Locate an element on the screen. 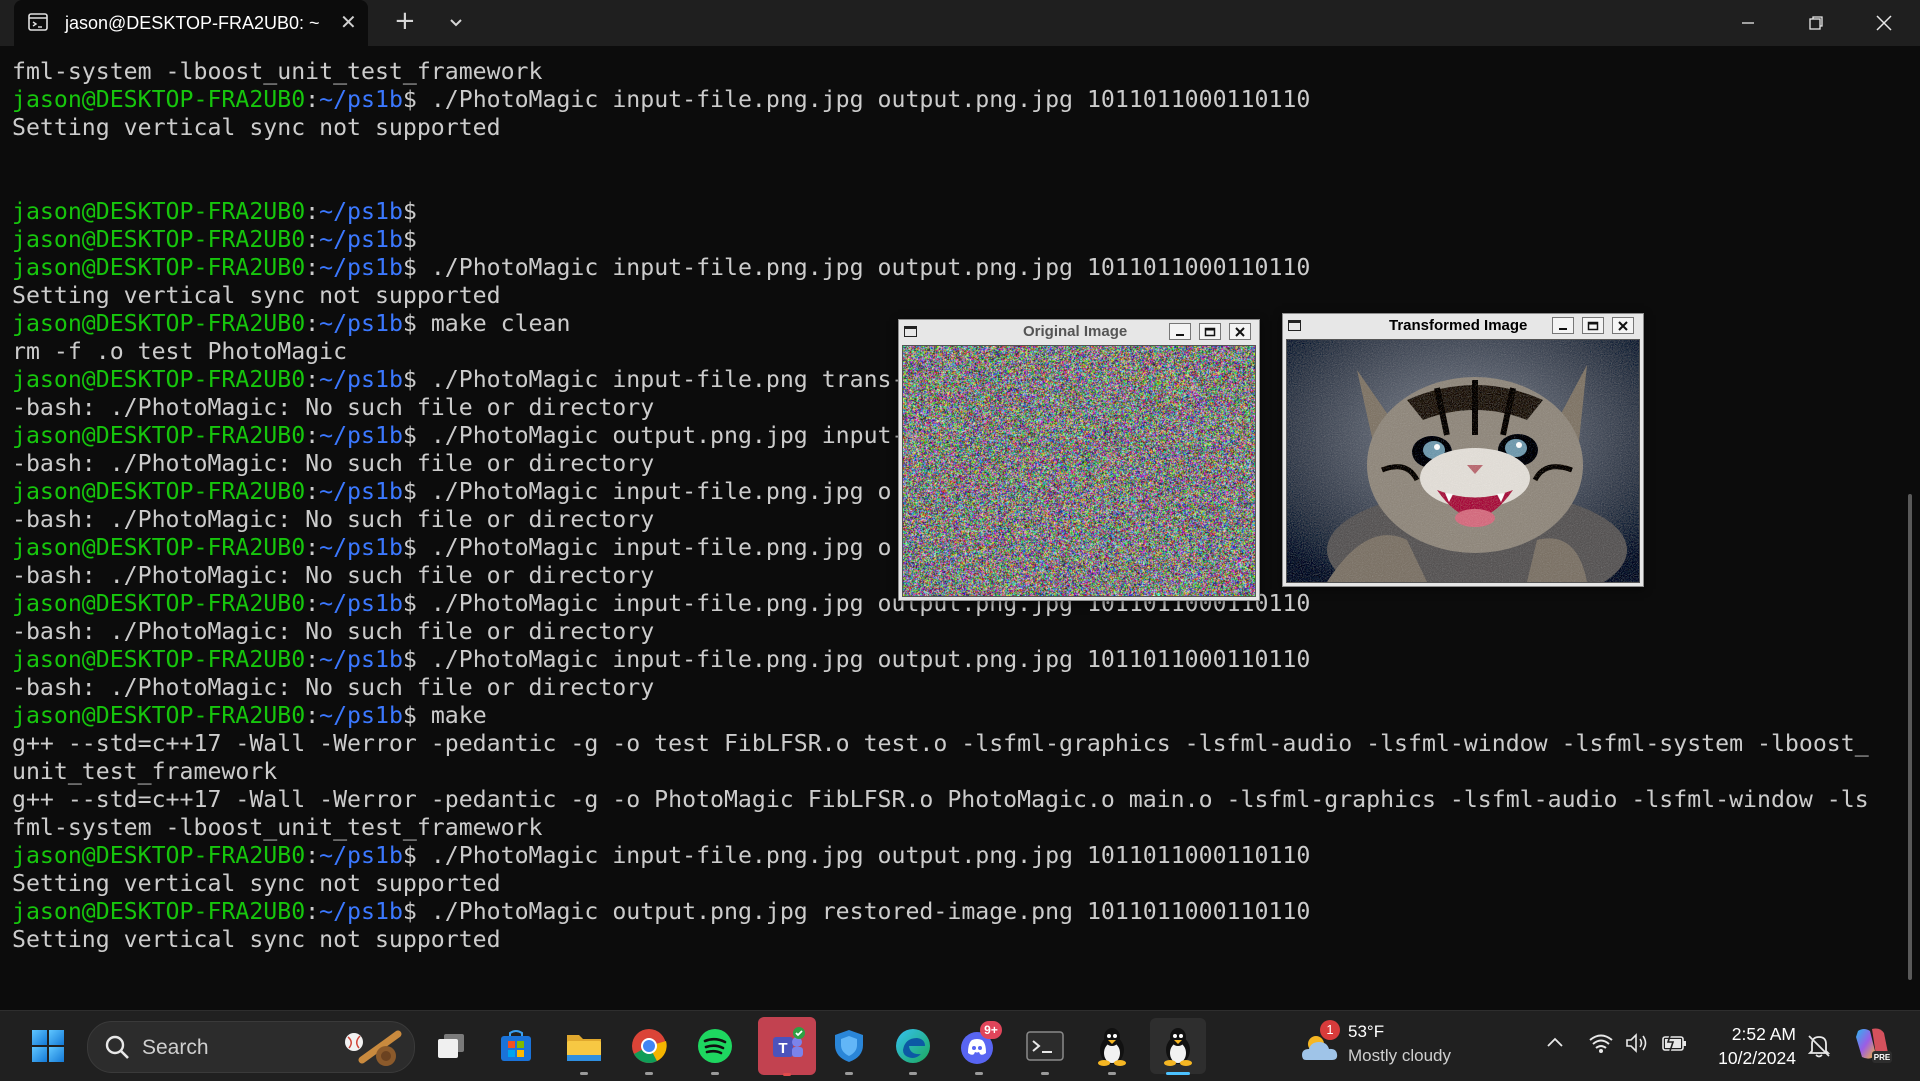 The width and height of the screenshot is (1920, 1081). volume-icon is located at coordinates (1637, 1043).